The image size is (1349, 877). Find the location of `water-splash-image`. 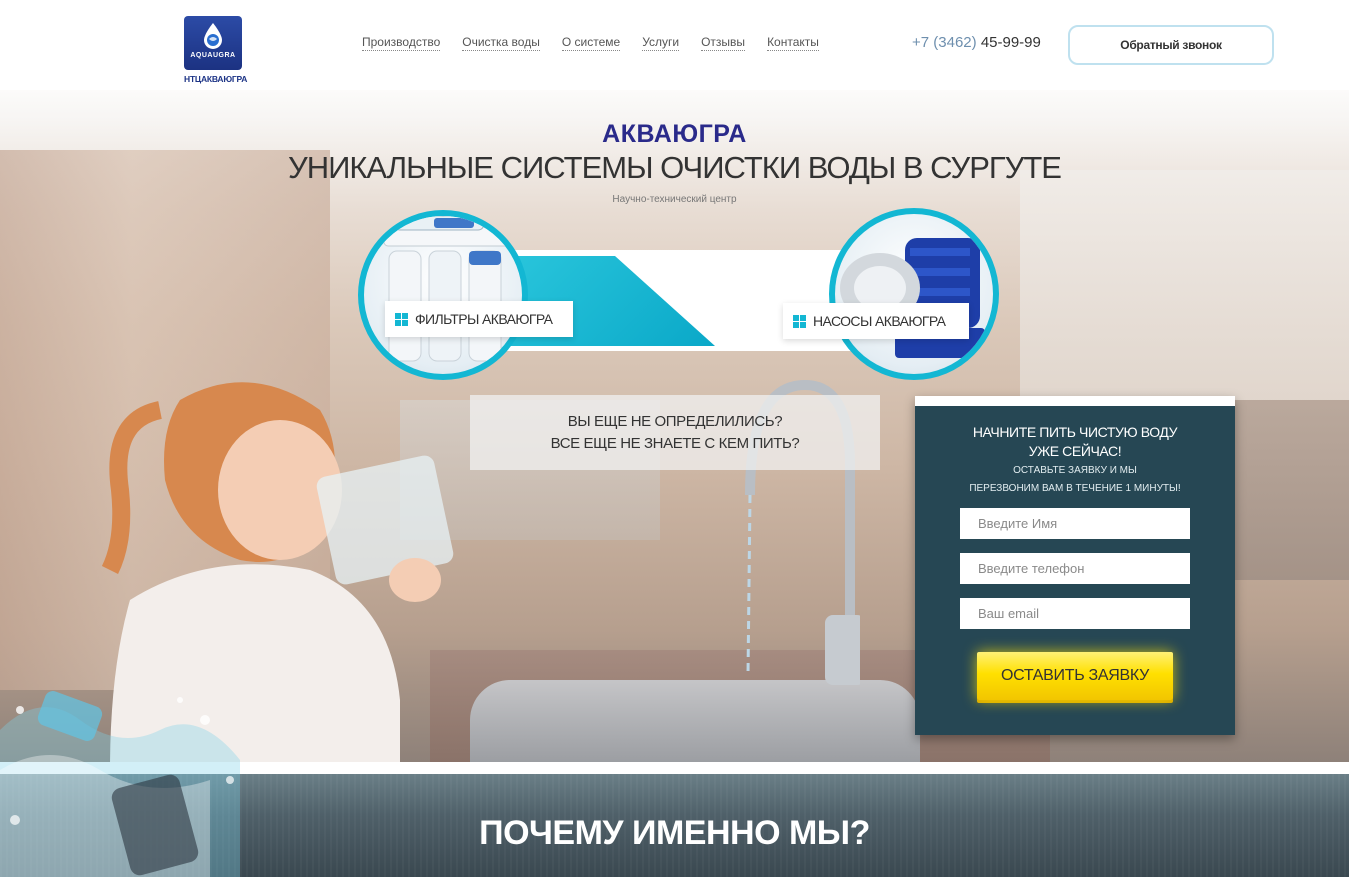

water-splash-image is located at coordinates (120, 784).